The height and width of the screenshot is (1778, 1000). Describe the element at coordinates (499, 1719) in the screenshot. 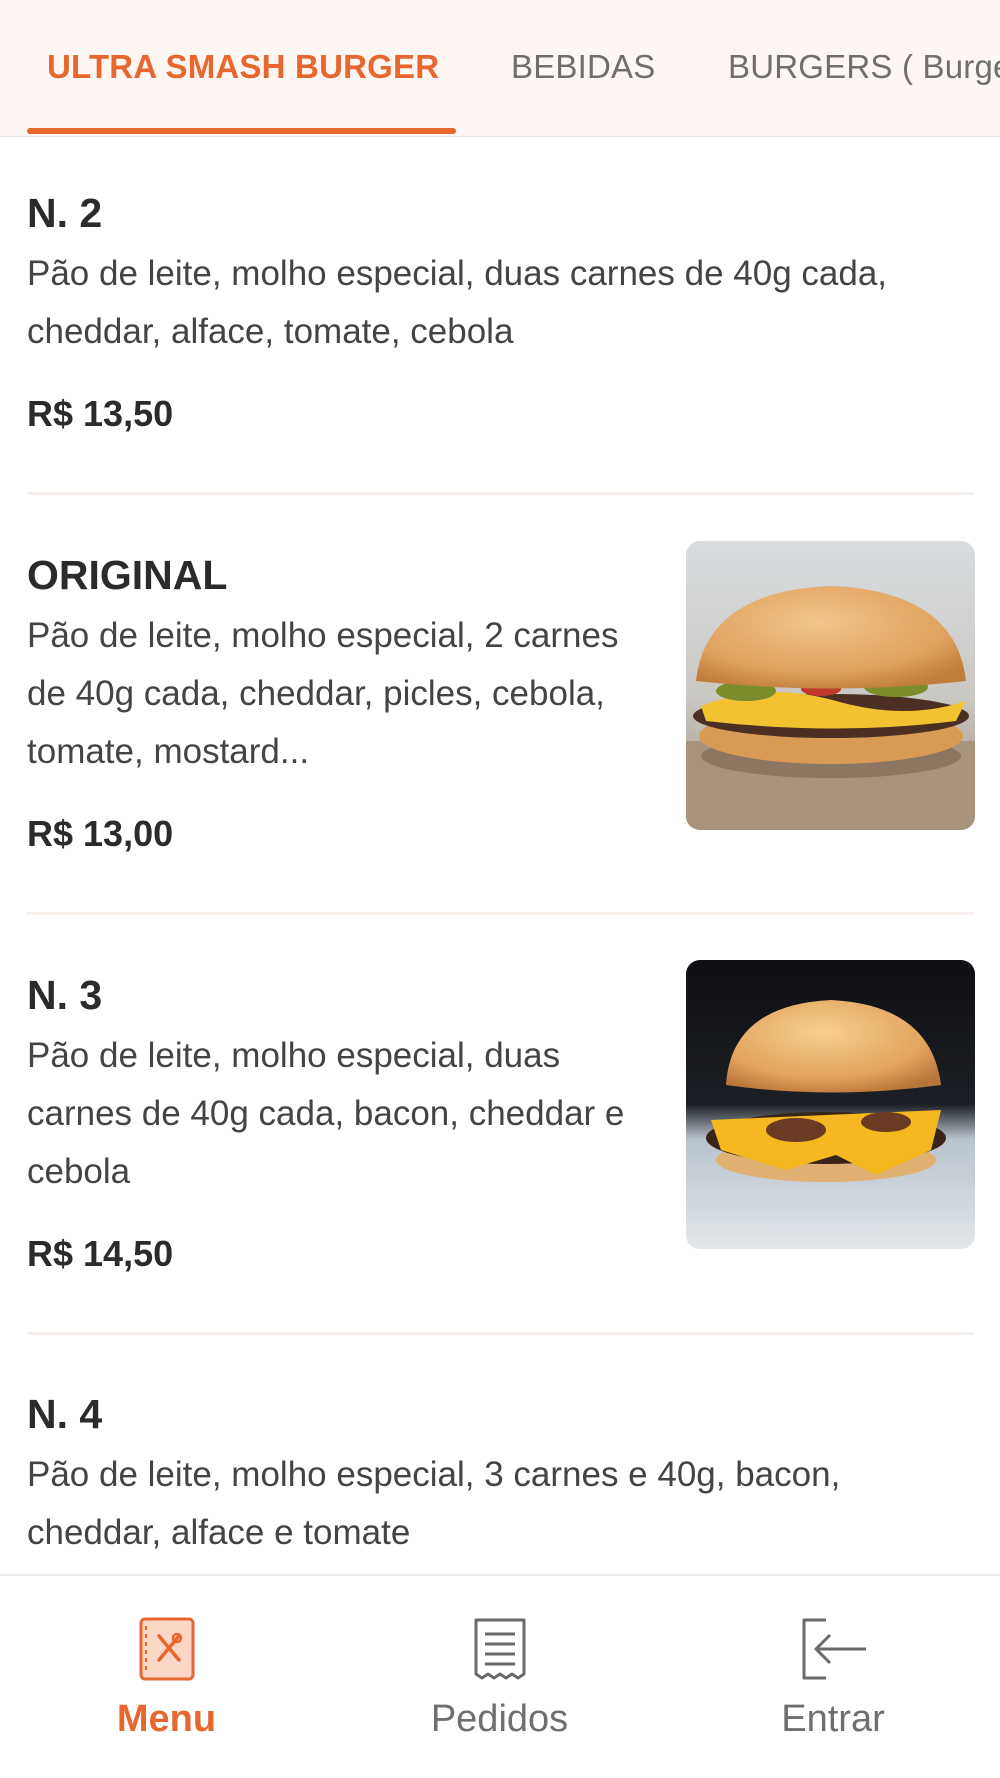

I see `nav-label: Pedidos` at that location.